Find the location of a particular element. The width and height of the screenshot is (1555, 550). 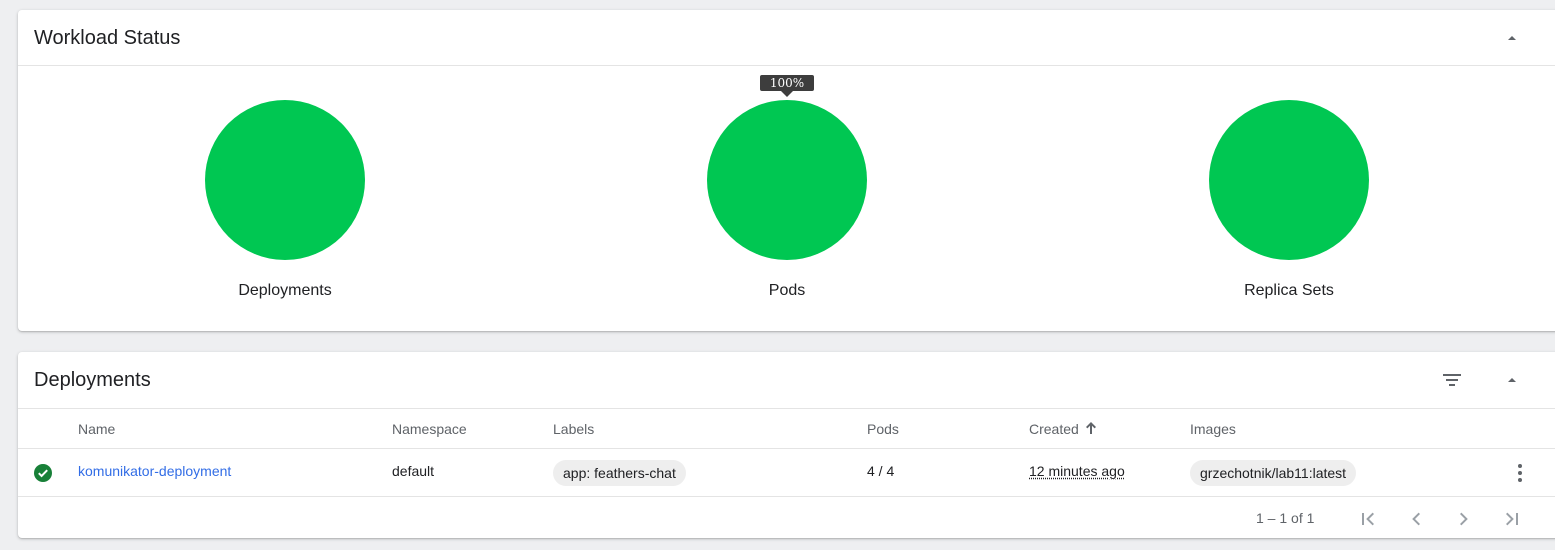

deployment-pods: 4 / 4 is located at coordinates (880, 471).